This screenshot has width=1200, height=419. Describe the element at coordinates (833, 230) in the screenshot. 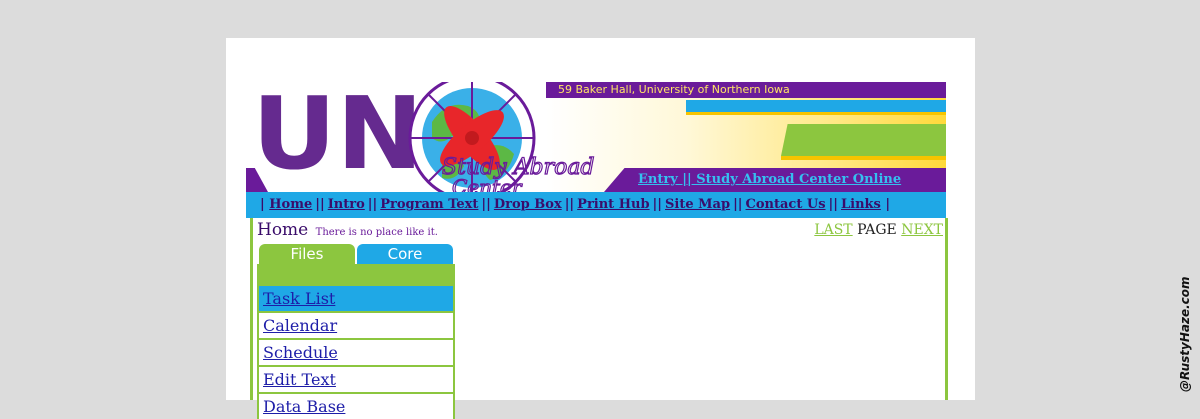

I see `pager-last-link: LAST` at that location.